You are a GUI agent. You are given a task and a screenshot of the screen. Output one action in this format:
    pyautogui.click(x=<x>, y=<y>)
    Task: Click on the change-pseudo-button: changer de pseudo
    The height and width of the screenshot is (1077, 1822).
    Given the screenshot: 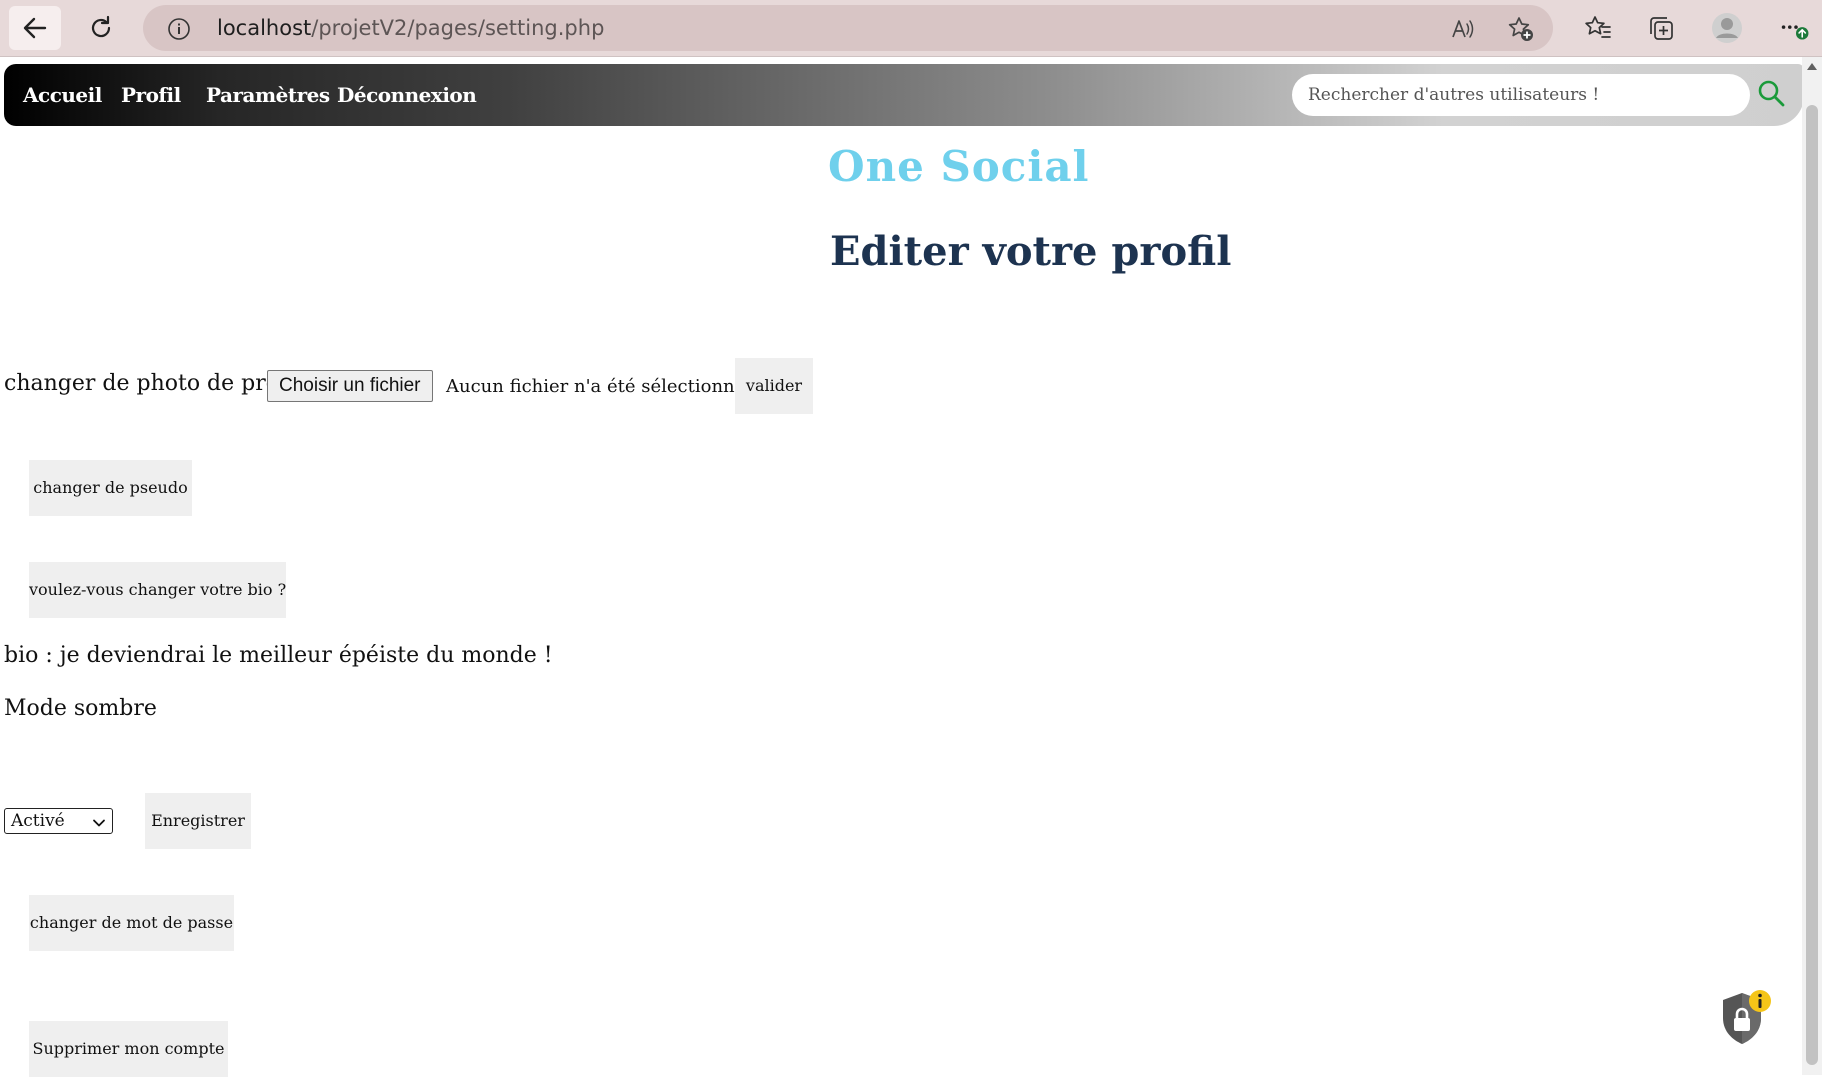 What is the action you would take?
    pyautogui.click(x=110, y=488)
    